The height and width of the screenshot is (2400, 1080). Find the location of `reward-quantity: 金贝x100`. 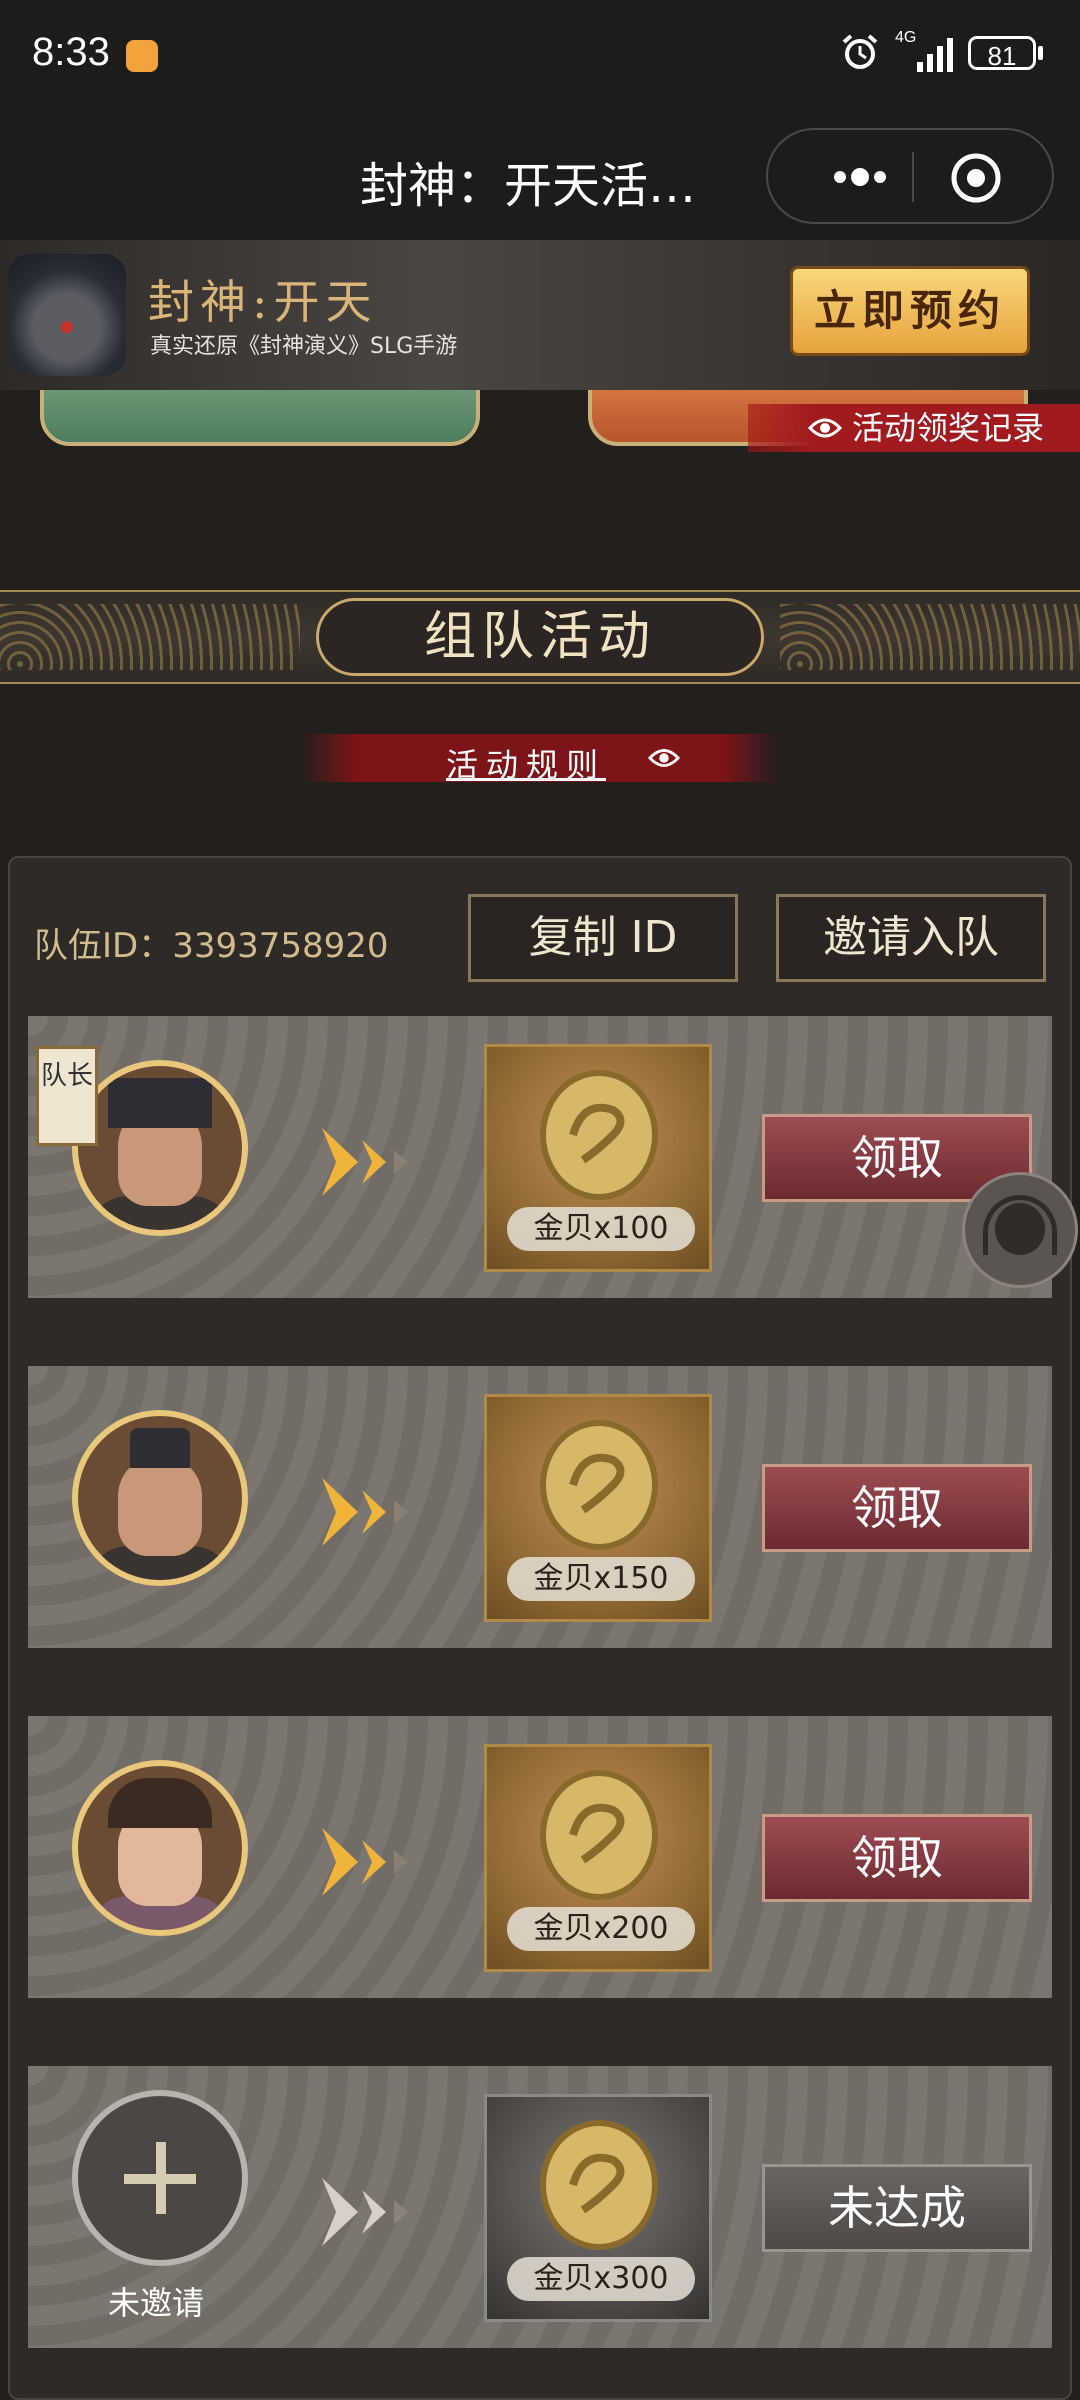

reward-quantity: 金贝x100 is located at coordinates (601, 1229).